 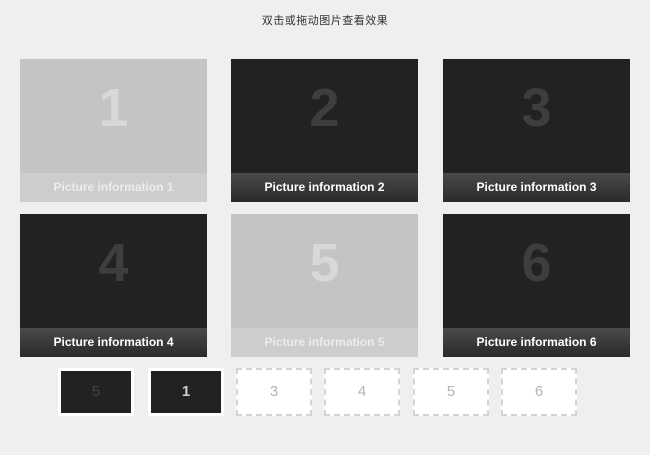 I want to click on picture-tile-4: 4 Picture information 4, so click(x=113, y=285).